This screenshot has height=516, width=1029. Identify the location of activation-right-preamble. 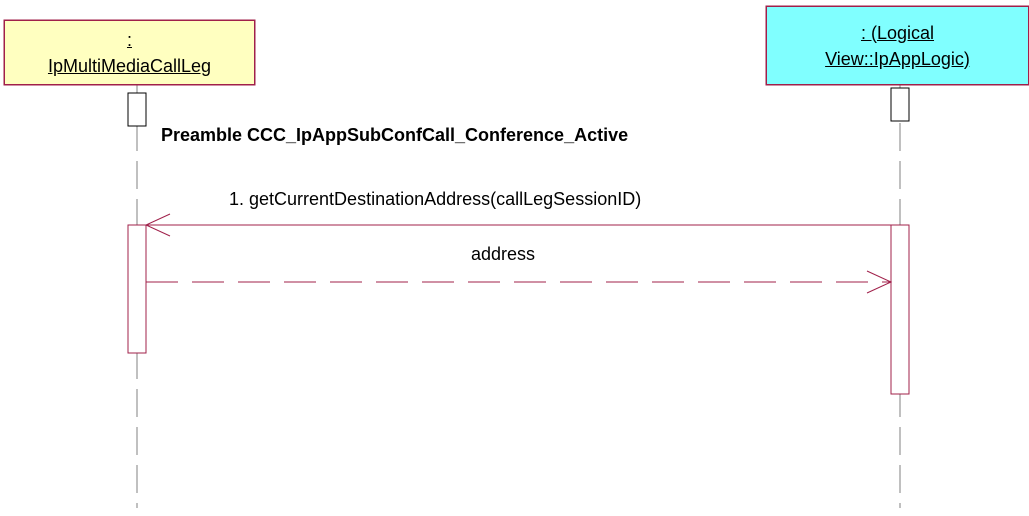
(900, 104).